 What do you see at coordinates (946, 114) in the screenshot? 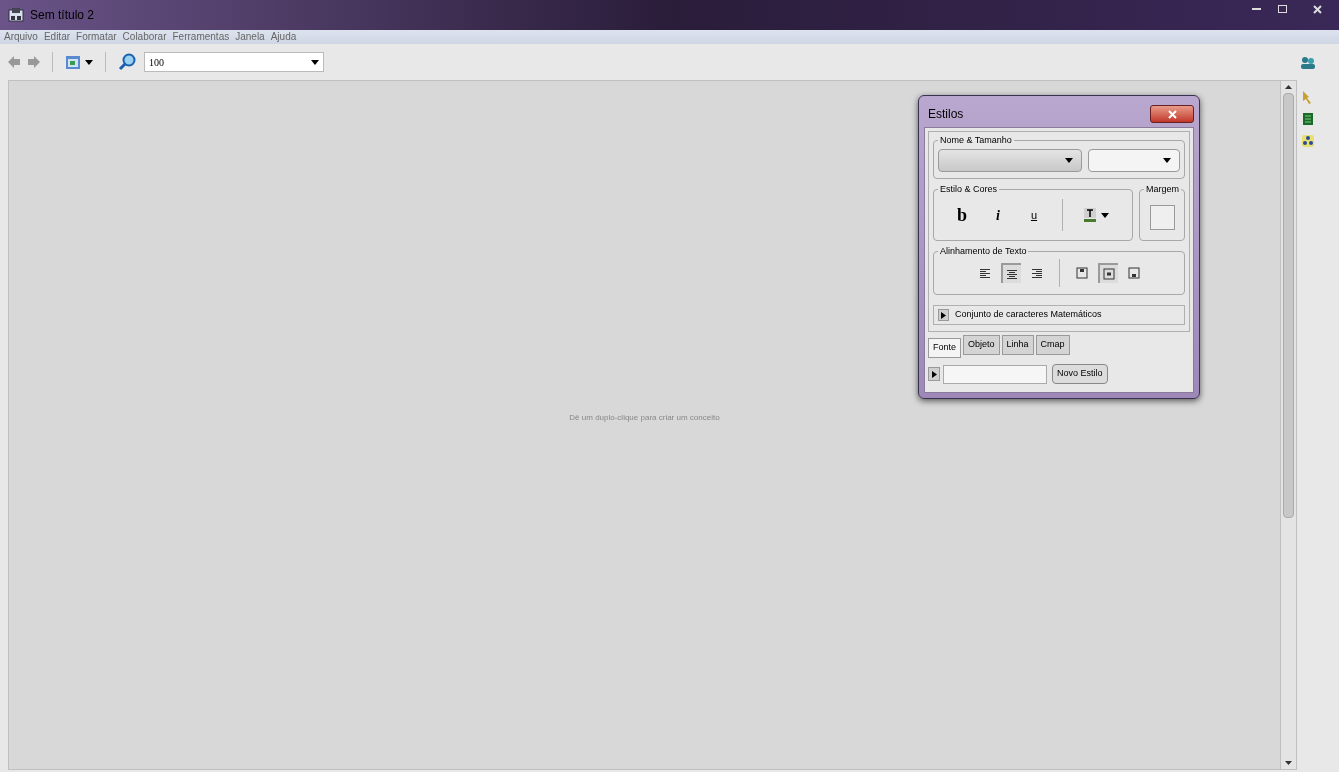
I see `palette-title: Estilos` at bounding box center [946, 114].